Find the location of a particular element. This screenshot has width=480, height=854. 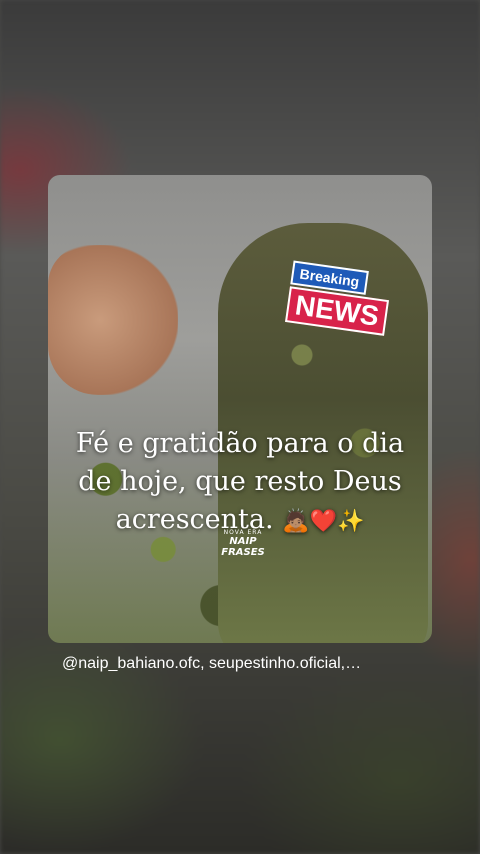

watermark-logo: NOVA ERA NAIP FRASES is located at coordinates (243, 543).